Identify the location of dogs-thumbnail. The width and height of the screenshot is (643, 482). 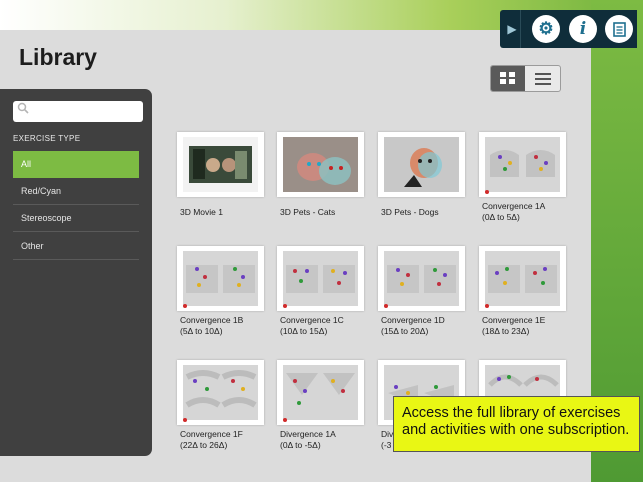
(421, 164).